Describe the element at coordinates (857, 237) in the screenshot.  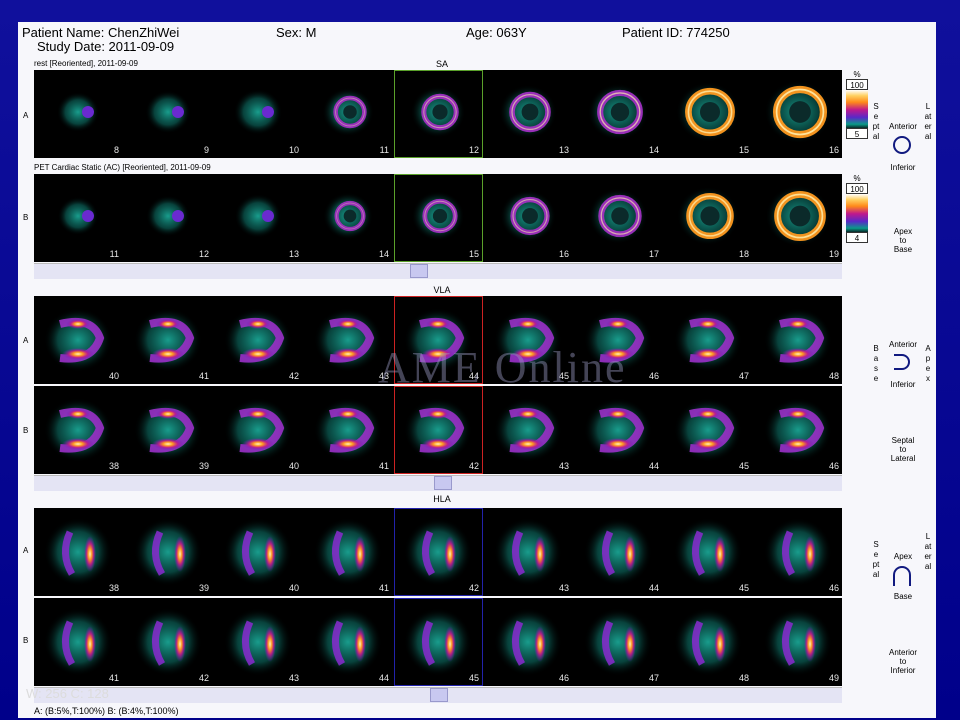
I see `colorbar-b-min: 4` at that location.